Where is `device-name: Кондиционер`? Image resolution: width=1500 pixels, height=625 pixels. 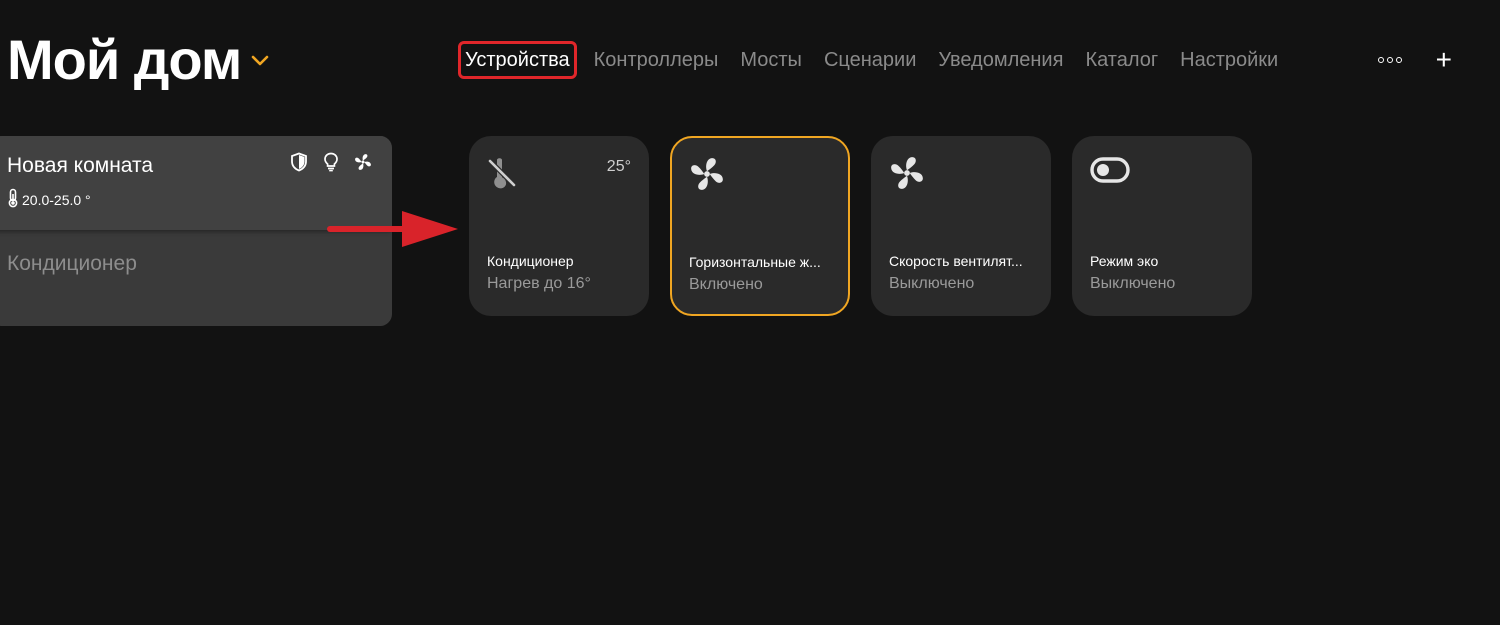 device-name: Кондиционер is located at coordinates (530, 261).